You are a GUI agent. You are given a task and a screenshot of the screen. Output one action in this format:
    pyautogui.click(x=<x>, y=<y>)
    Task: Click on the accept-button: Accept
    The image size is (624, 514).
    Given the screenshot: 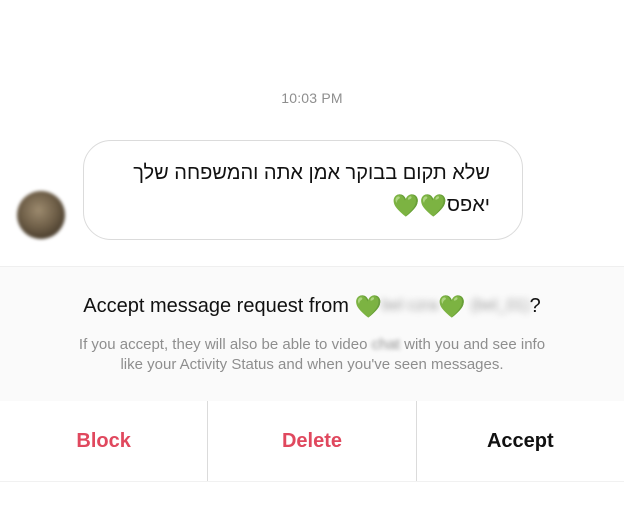 What is the action you would take?
    pyautogui.click(x=519, y=441)
    